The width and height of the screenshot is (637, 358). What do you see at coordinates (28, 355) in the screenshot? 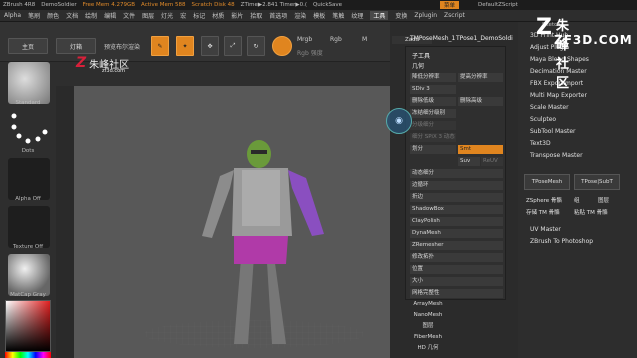
I see `hue-slider` at bounding box center [28, 355].